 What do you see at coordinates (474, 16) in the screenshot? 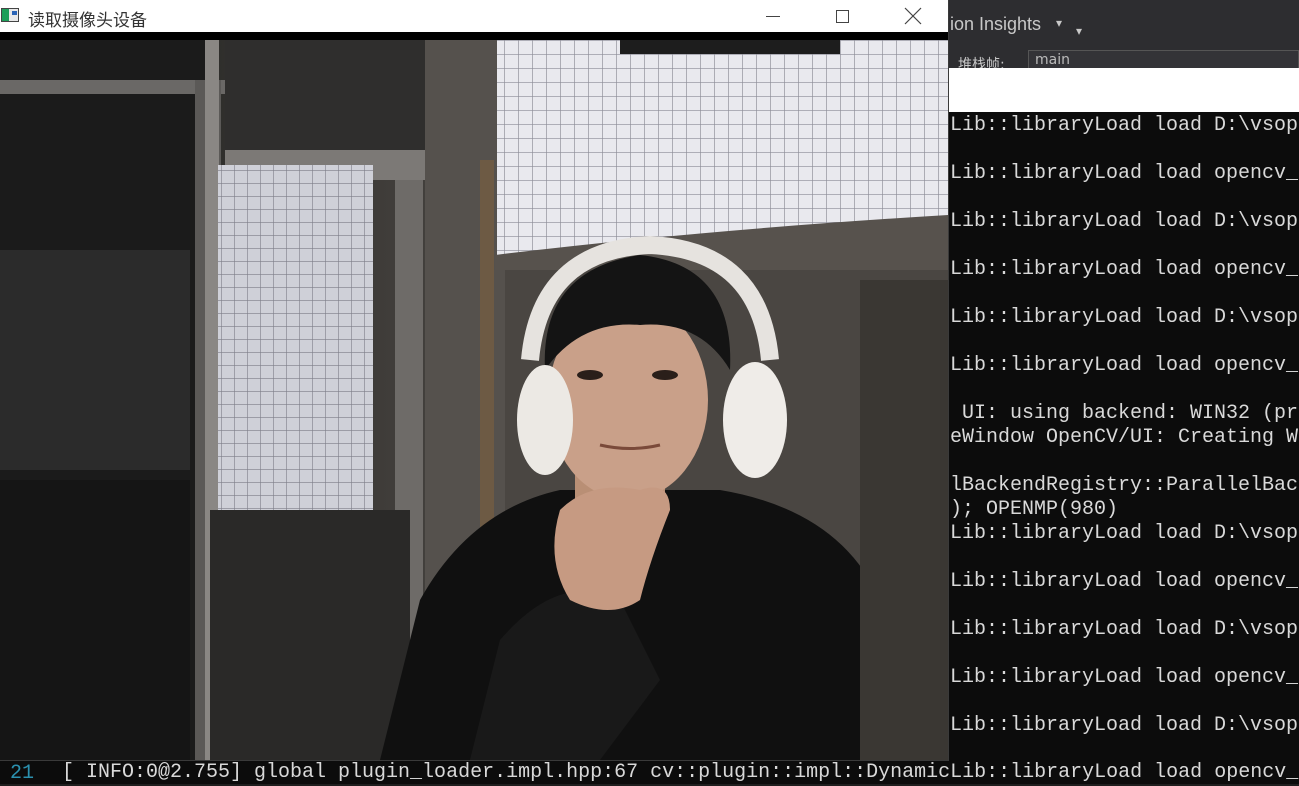
I see `title-bar: 读取摄像头设备` at bounding box center [474, 16].